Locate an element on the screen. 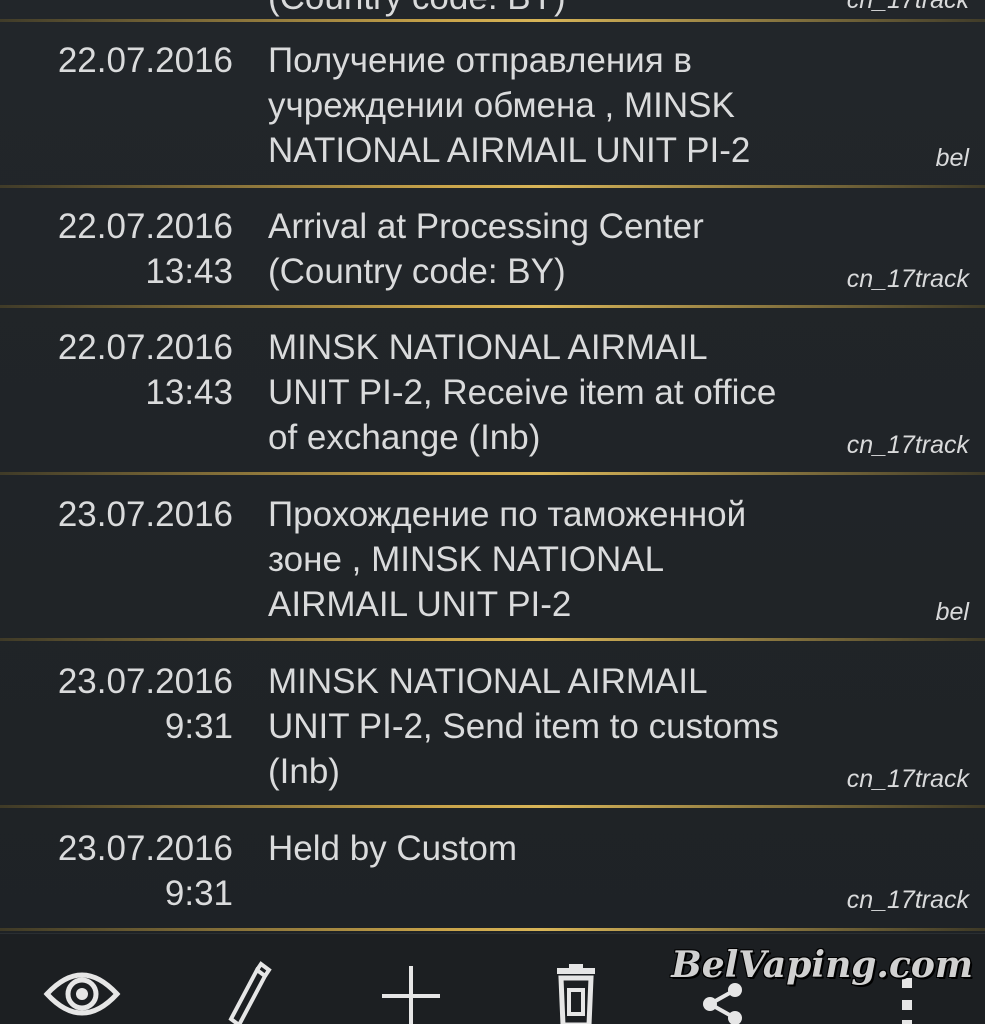  plus-icon is located at coordinates (411, 995).